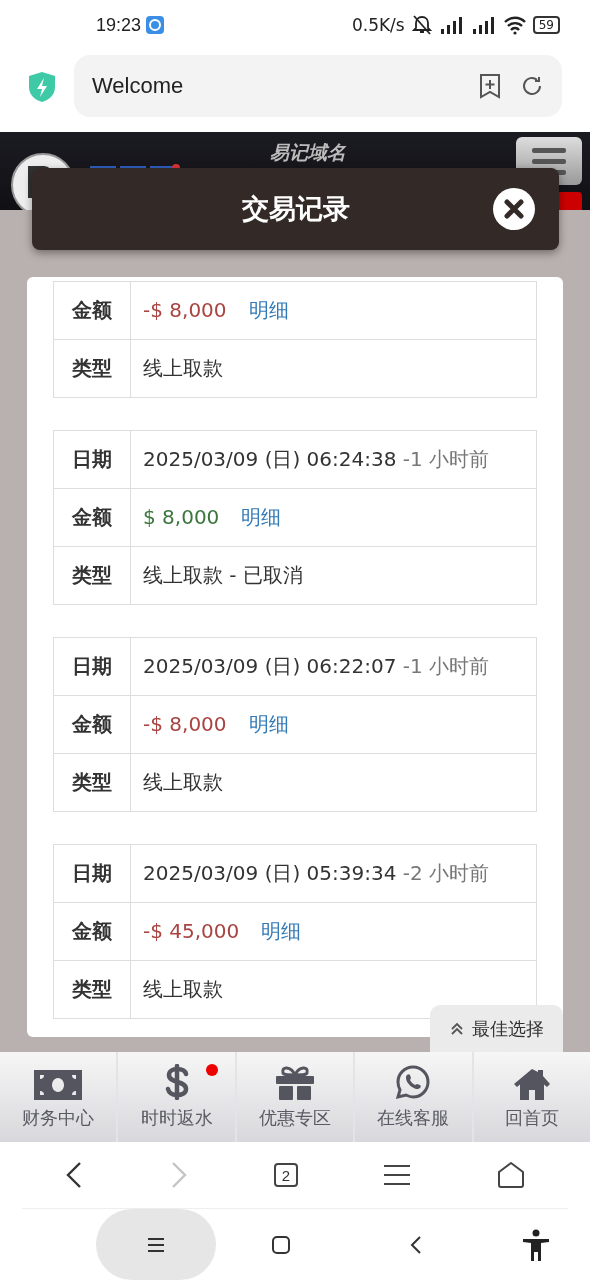 The image size is (590, 1280). Describe the element at coordinates (514, 25) in the screenshot. I see `wifi-icon` at that location.